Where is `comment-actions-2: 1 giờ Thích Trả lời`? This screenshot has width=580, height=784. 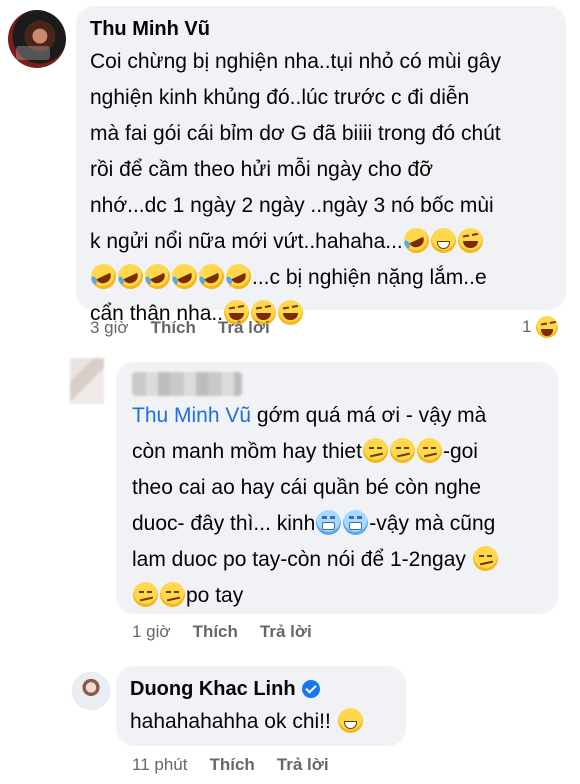 comment-actions-2: 1 giờ Thích Trả lời is located at coordinates (222, 632).